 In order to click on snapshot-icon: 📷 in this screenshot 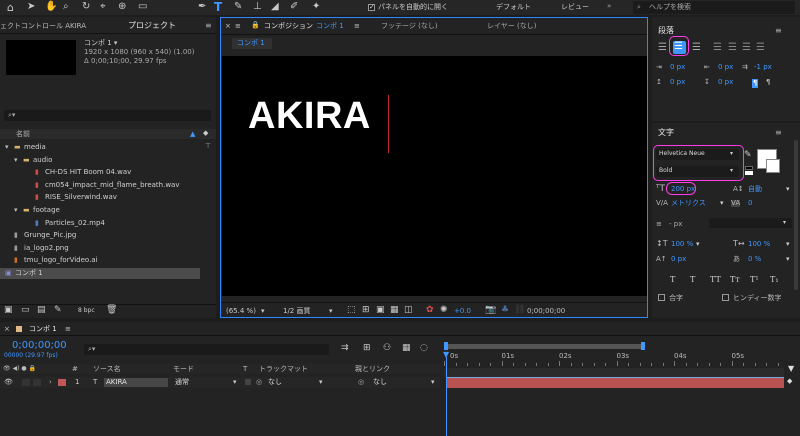, I will do `click(490, 310)`.